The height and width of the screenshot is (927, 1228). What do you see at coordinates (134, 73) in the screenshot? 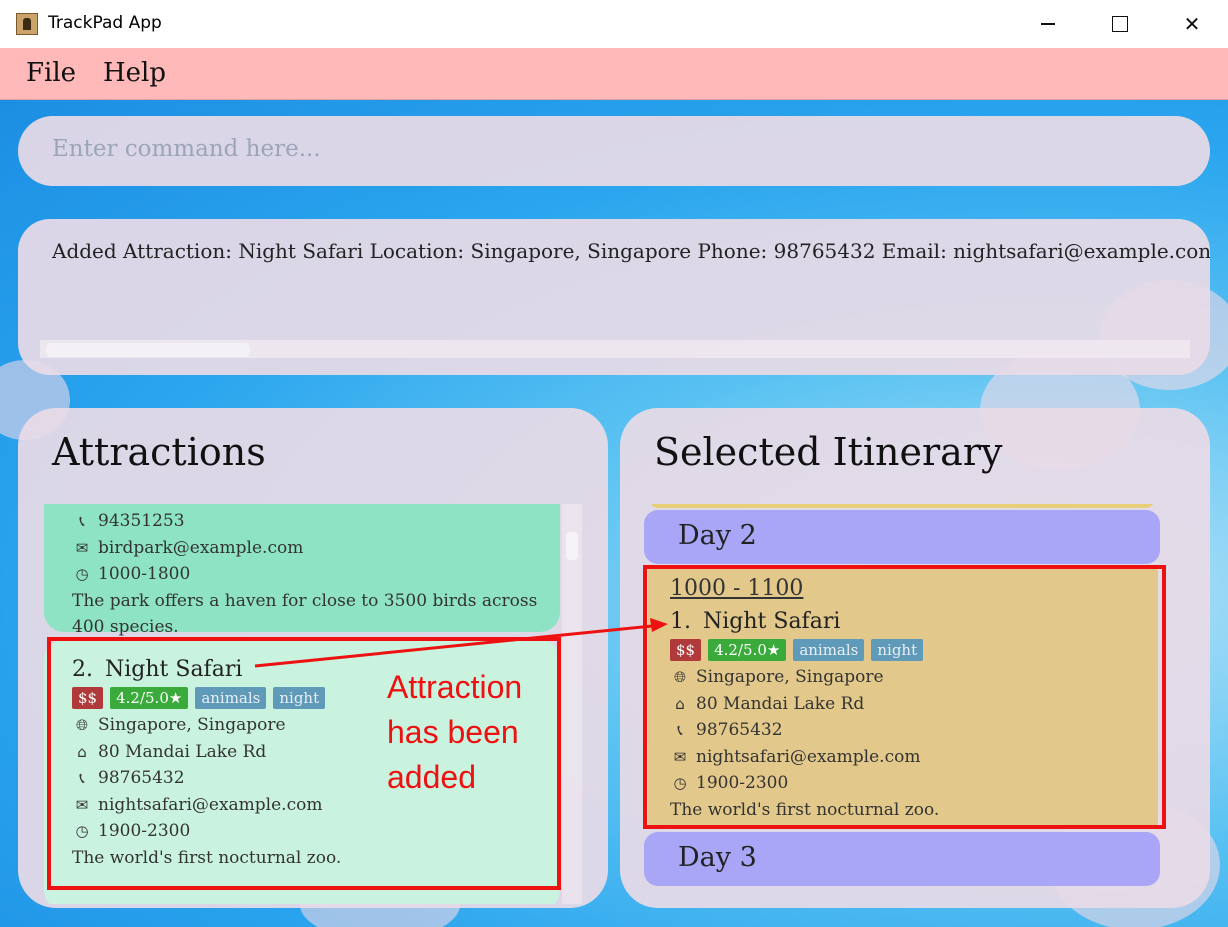
I see `menu-help: Help` at bounding box center [134, 73].